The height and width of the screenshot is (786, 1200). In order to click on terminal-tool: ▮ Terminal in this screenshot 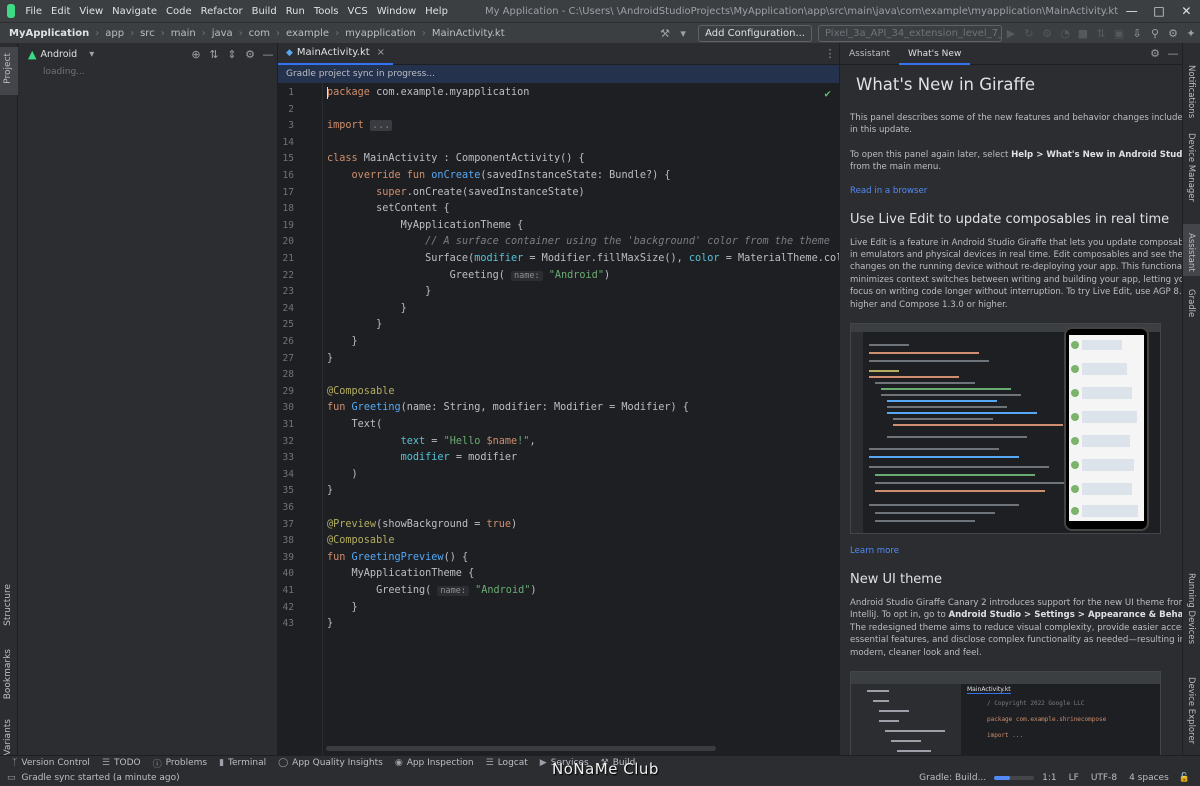, I will do `click(242, 763)`.